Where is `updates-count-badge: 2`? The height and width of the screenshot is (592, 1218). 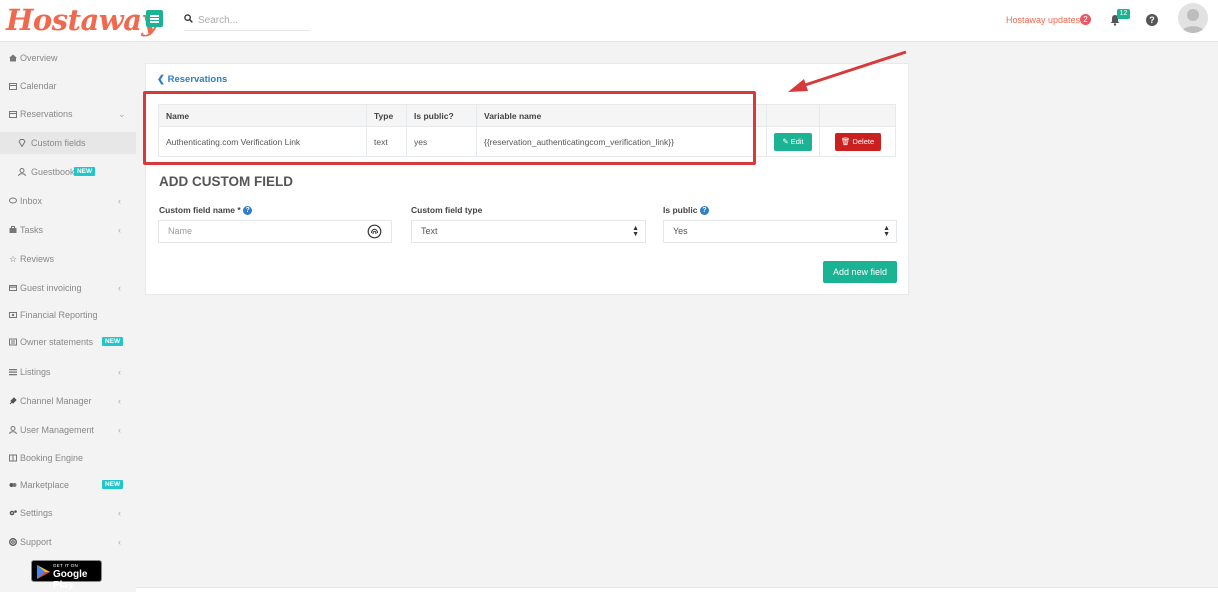
updates-count-badge: 2 is located at coordinates (1085, 19).